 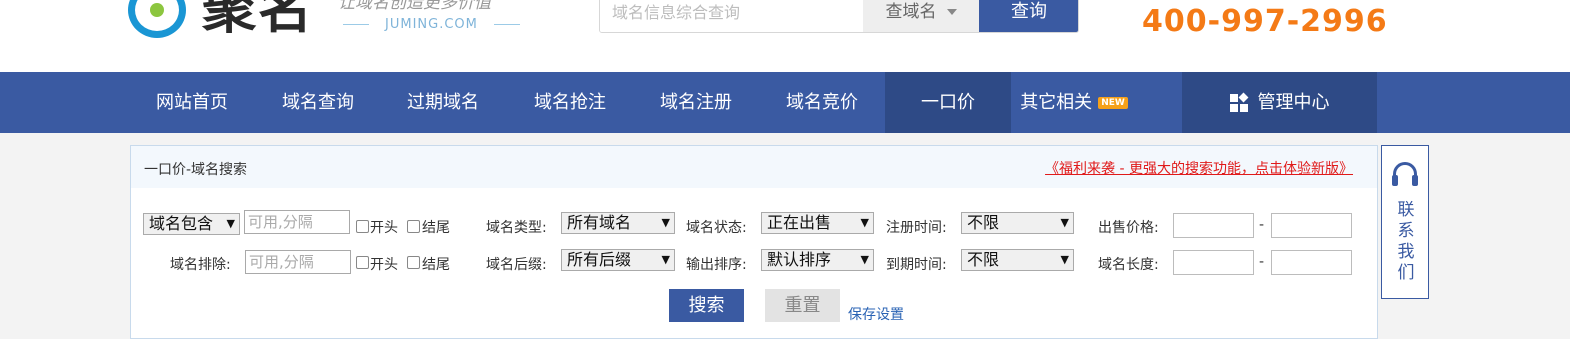 What do you see at coordinates (802, 305) in the screenshot?
I see `reset-button: 重置` at bounding box center [802, 305].